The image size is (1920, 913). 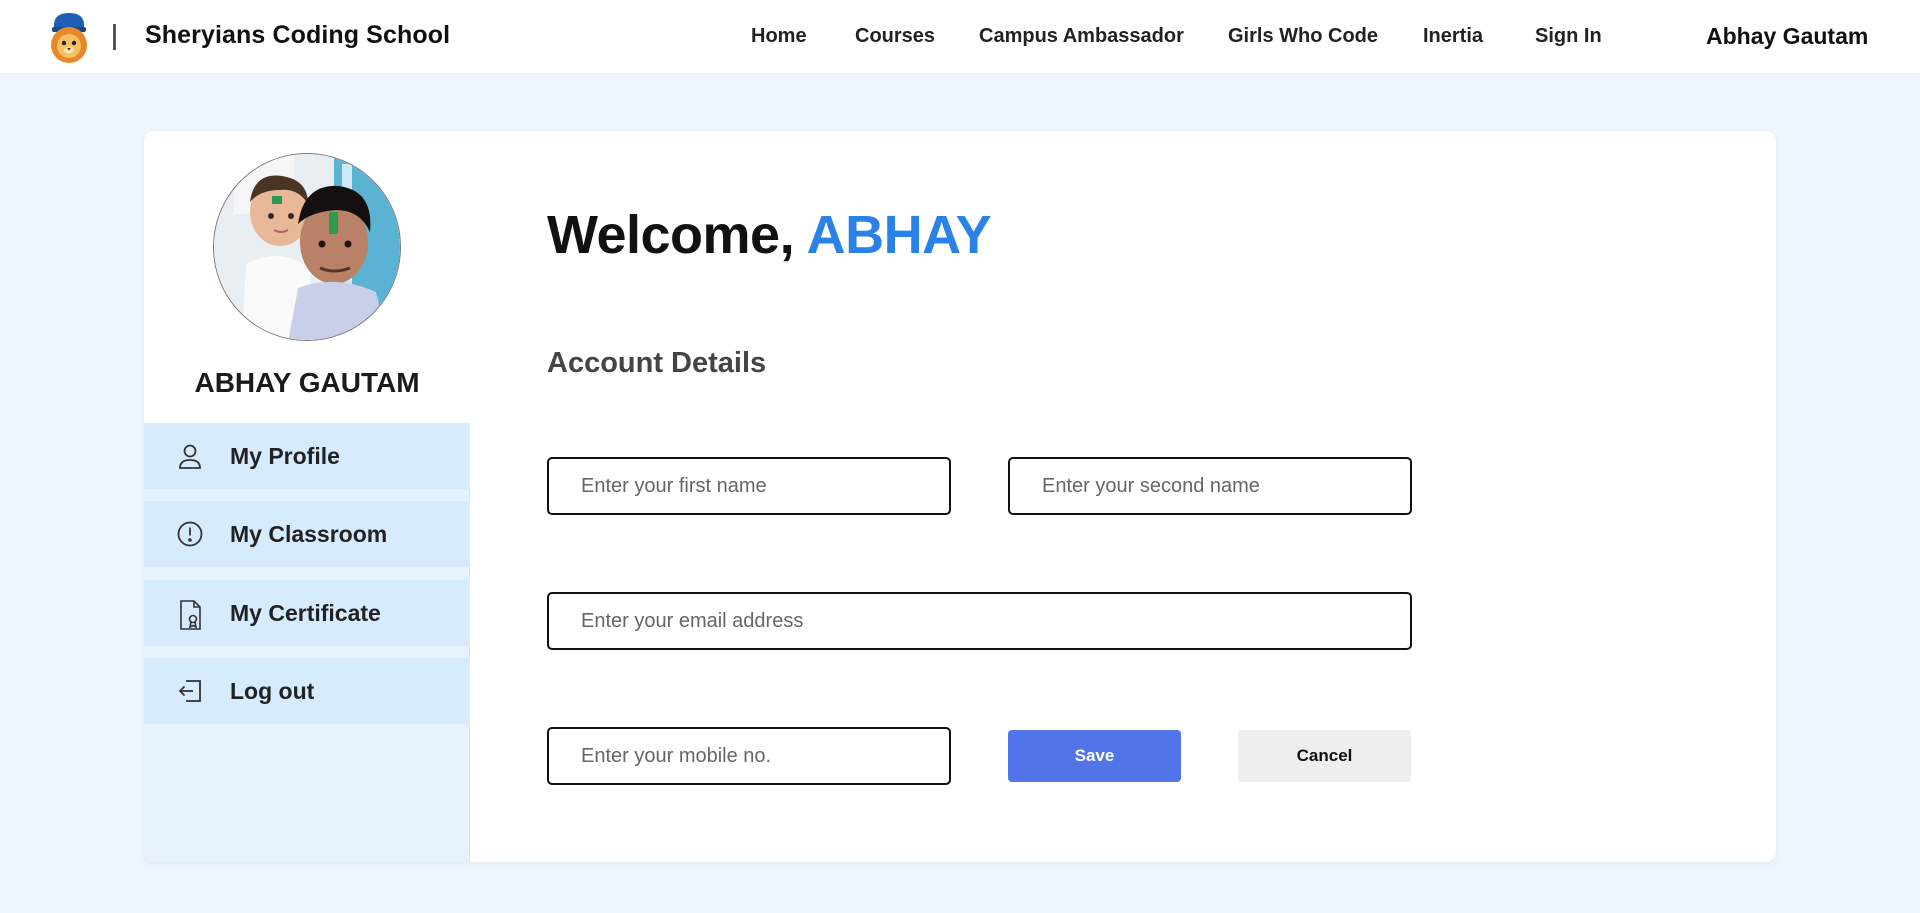 I want to click on nav-inertia: Inertia, so click(x=1453, y=36).